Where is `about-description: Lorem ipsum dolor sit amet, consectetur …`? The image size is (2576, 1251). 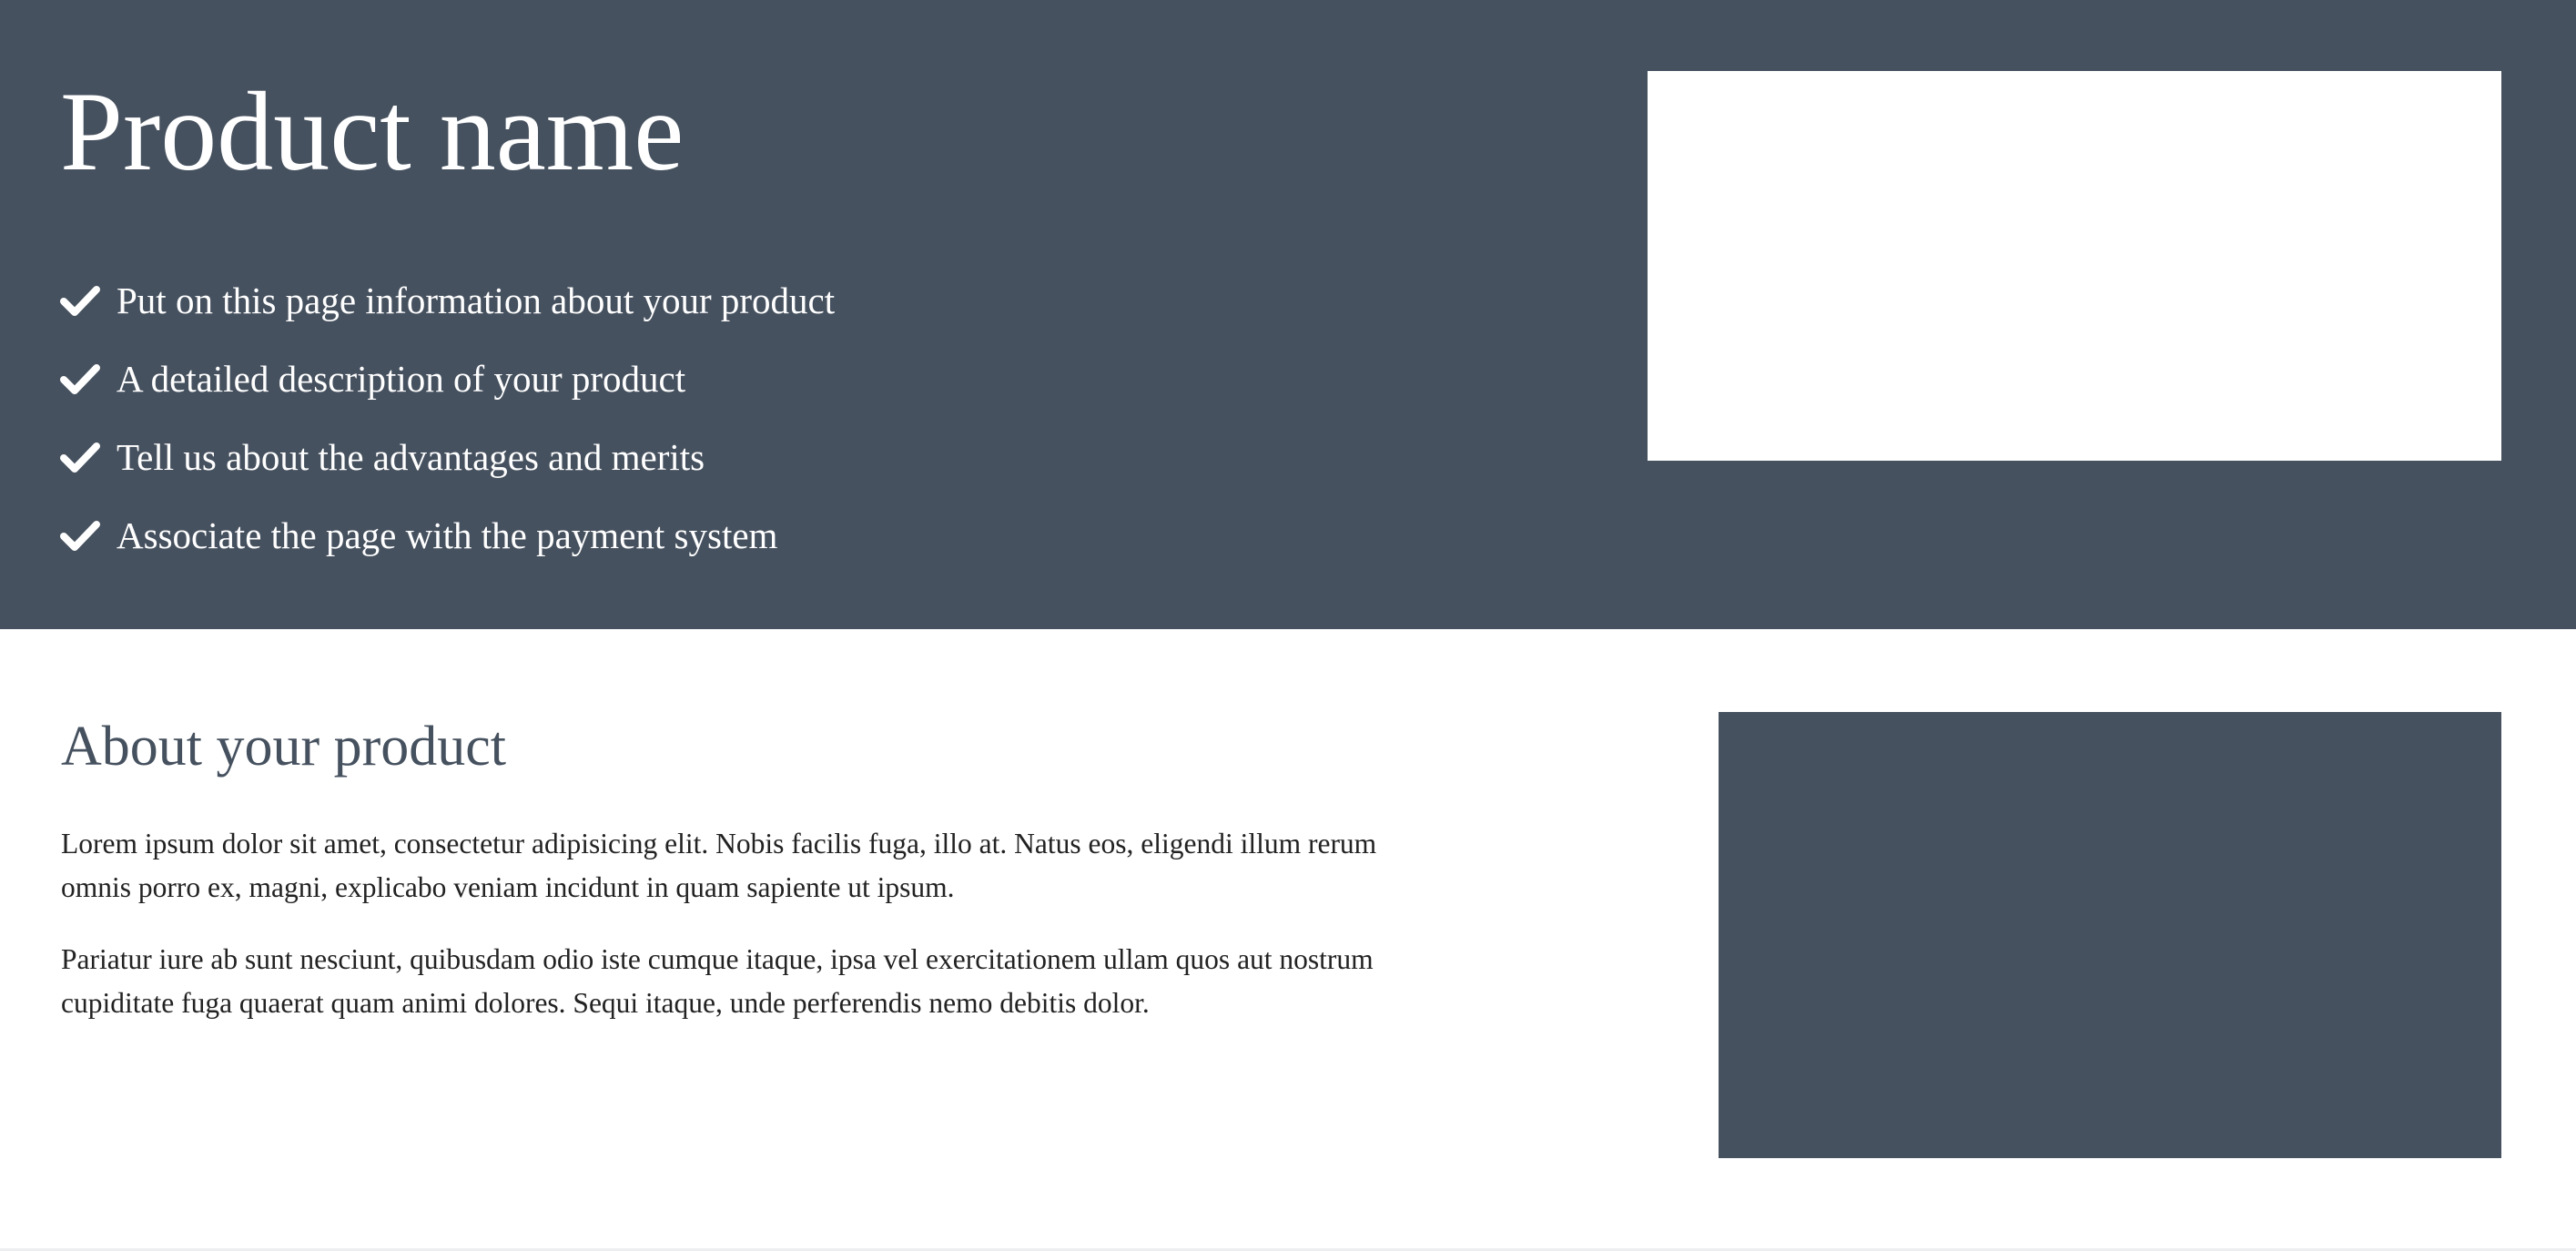
about-description: Lorem ipsum dolor sit amet, consectetur … is located at coordinates (753, 937).